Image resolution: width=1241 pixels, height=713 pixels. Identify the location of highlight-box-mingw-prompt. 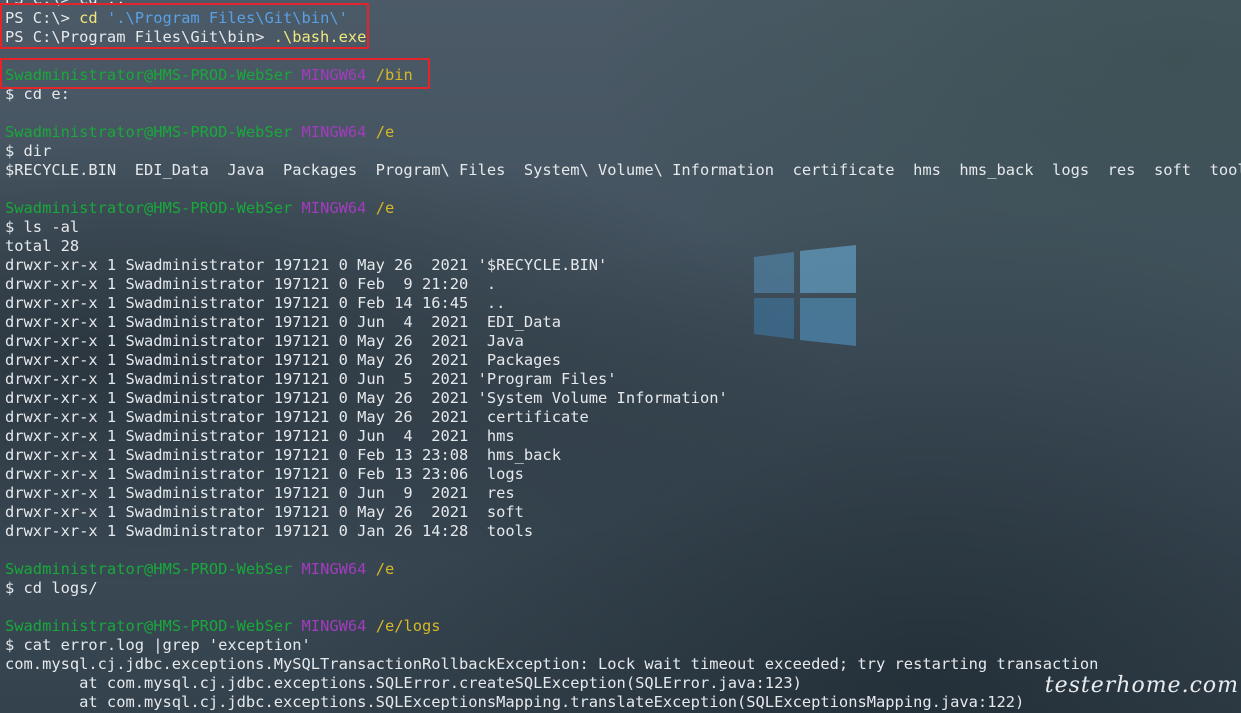
(215, 73).